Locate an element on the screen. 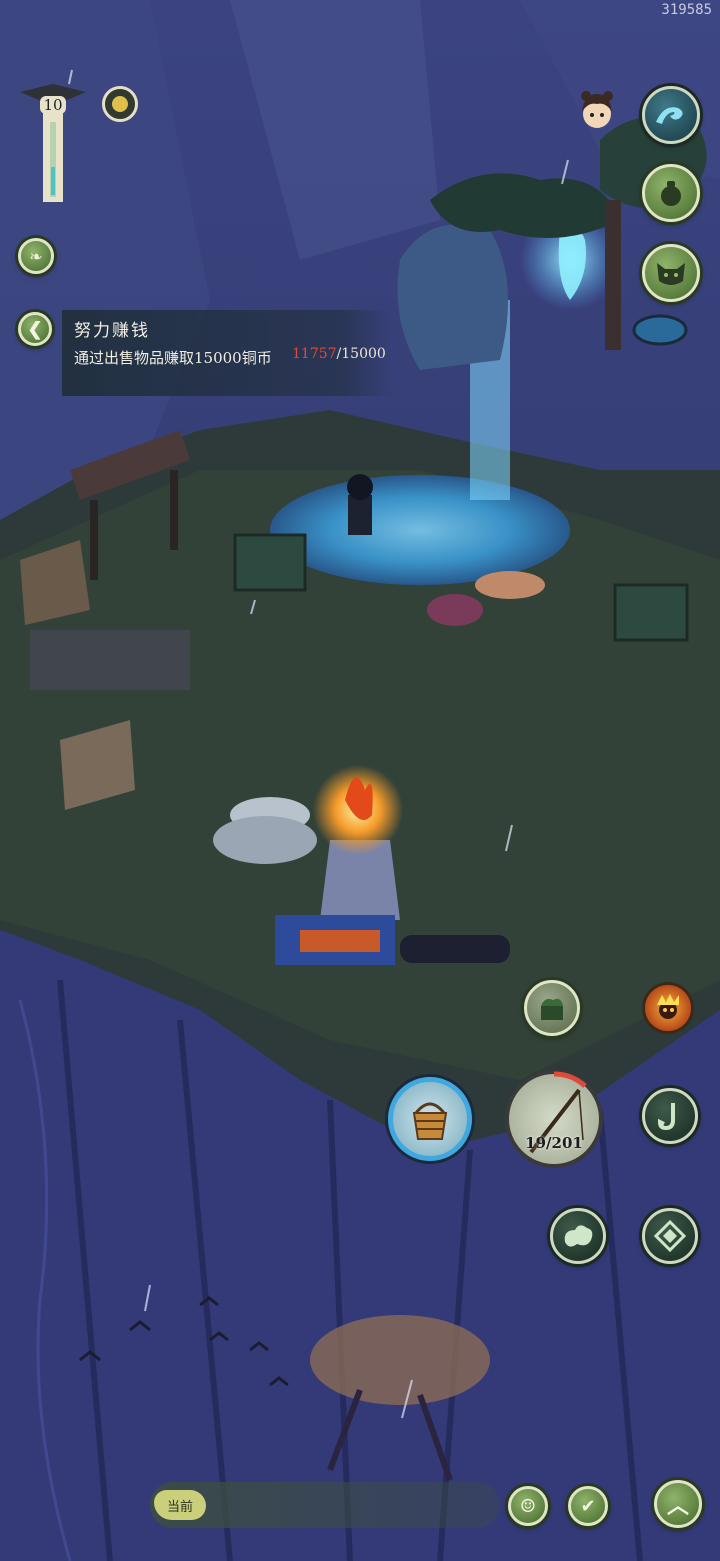 The image size is (720, 1561). swirl-cloud-icon is located at coordinates (578, 1236).